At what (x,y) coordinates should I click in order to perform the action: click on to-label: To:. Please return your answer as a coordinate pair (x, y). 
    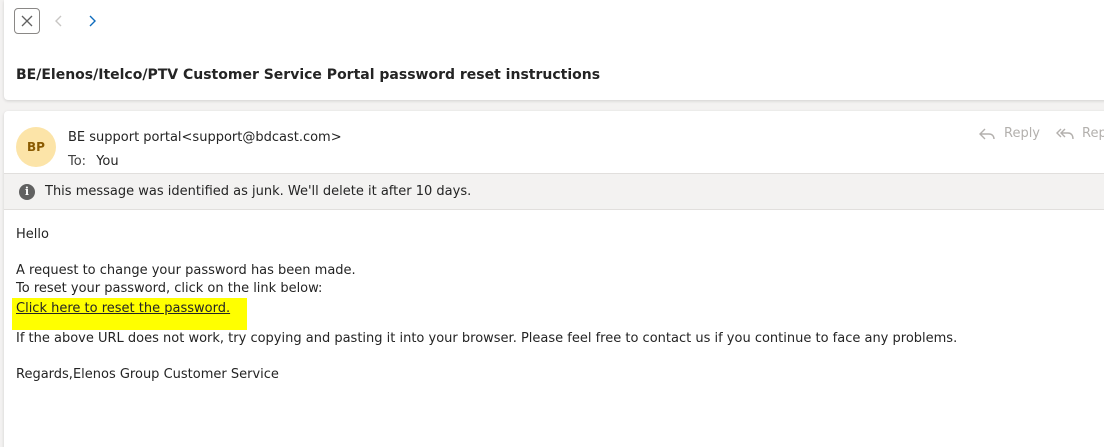
    Looking at the image, I should click on (77, 161).